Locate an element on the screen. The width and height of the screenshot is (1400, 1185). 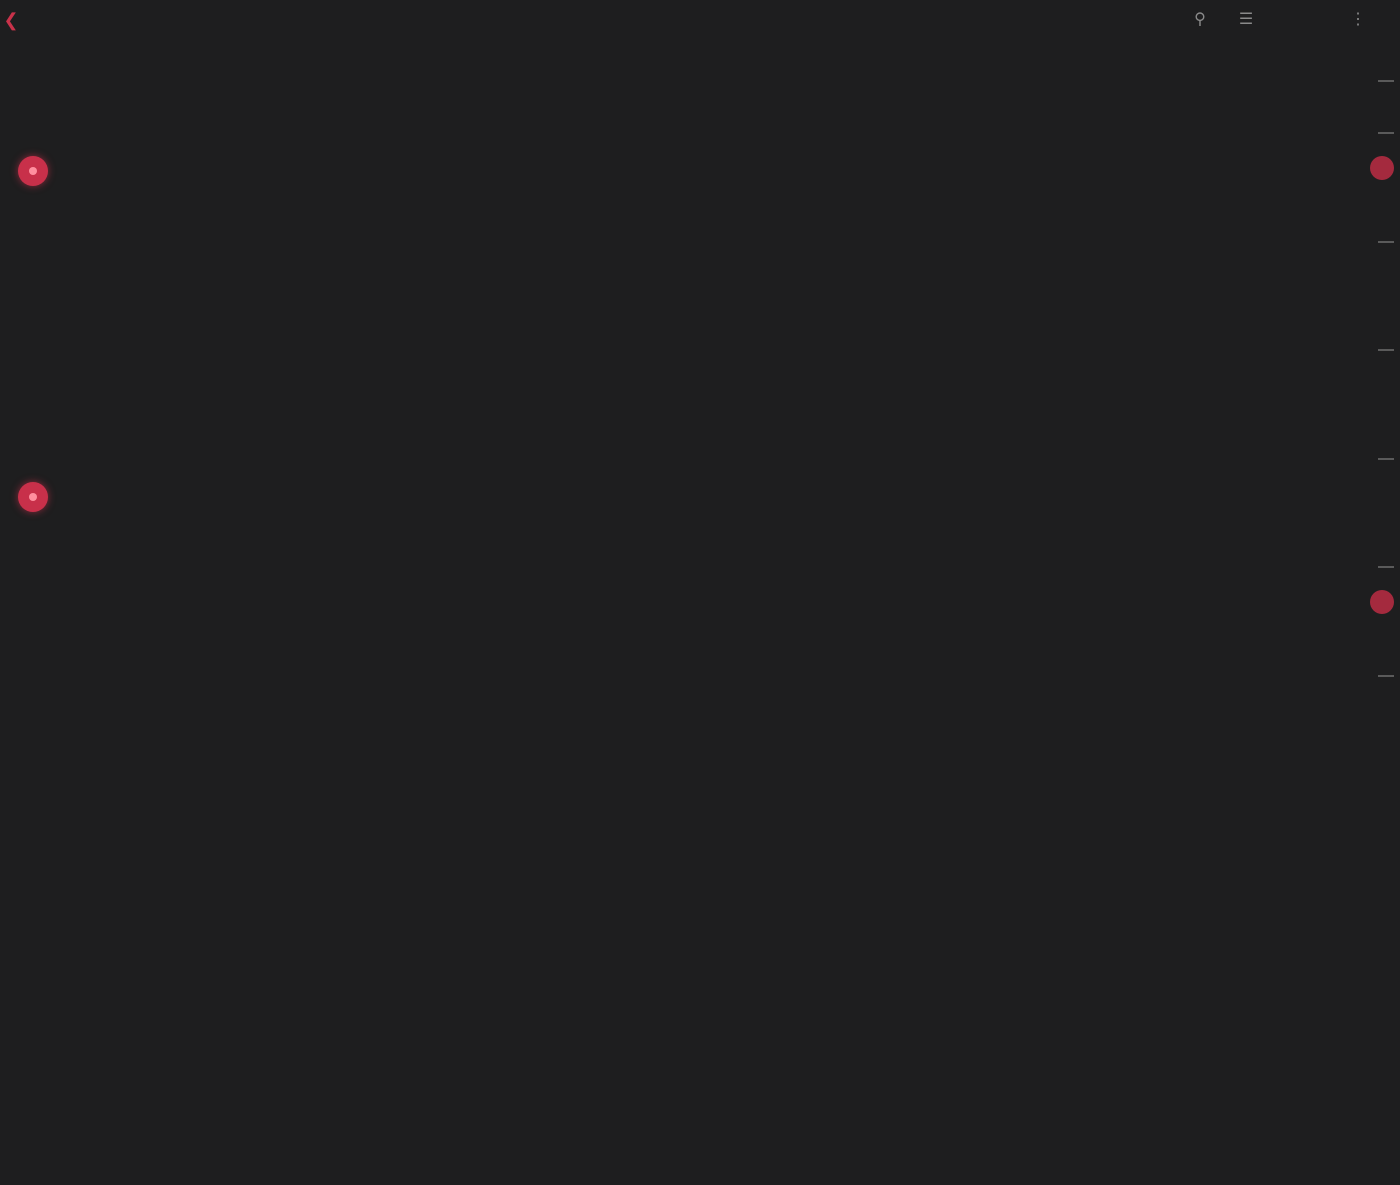
offscreen-column is located at coordinates (1380, 403).